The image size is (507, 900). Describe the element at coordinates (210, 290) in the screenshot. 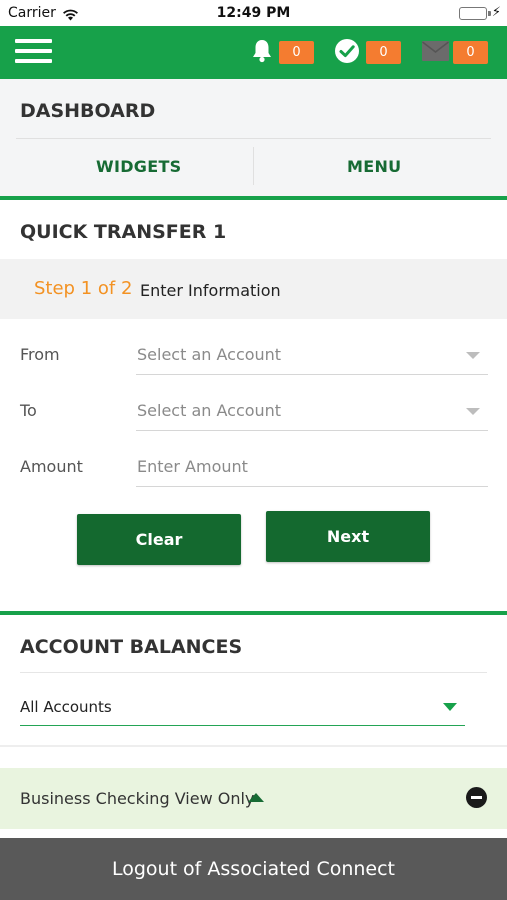

I see `step-label: Enter Information` at that location.